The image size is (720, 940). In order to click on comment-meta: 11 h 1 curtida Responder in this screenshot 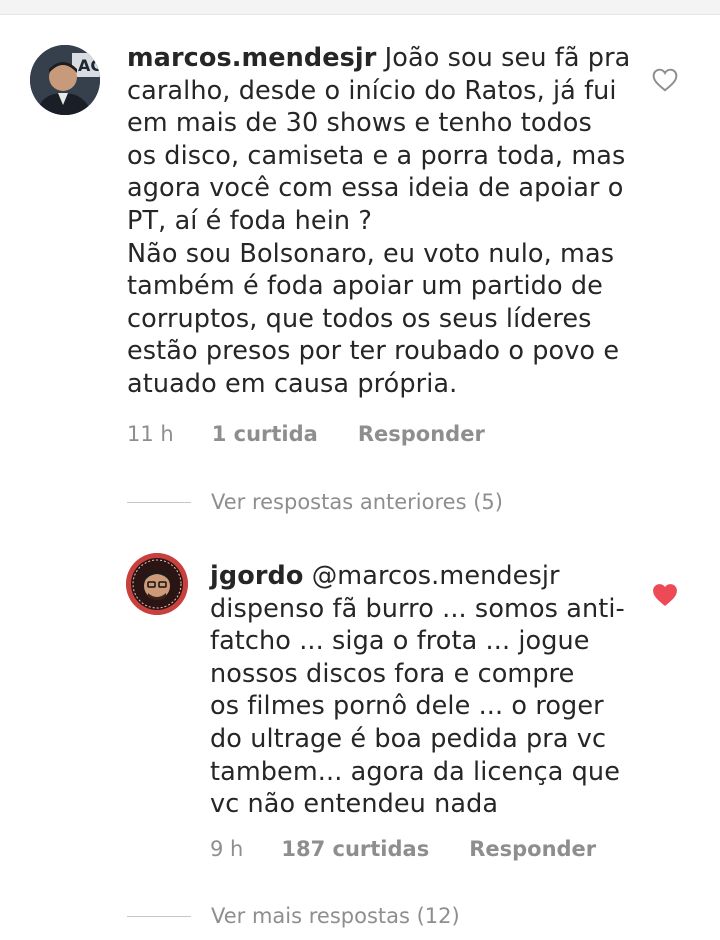, I will do `click(306, 434)`.